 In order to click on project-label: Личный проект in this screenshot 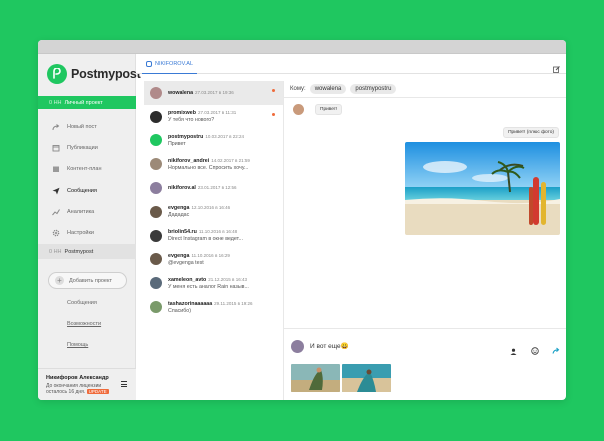, I will do `click(83, 102)`.